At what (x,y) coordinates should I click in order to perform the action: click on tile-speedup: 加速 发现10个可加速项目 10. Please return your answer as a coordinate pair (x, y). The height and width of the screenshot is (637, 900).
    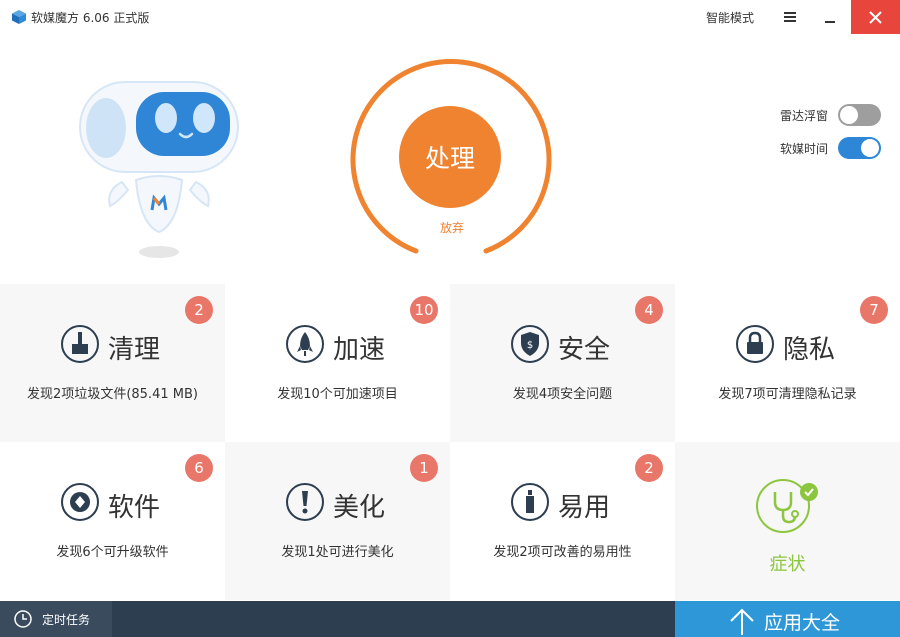
    Looking at the image, I should click on (337, 363).